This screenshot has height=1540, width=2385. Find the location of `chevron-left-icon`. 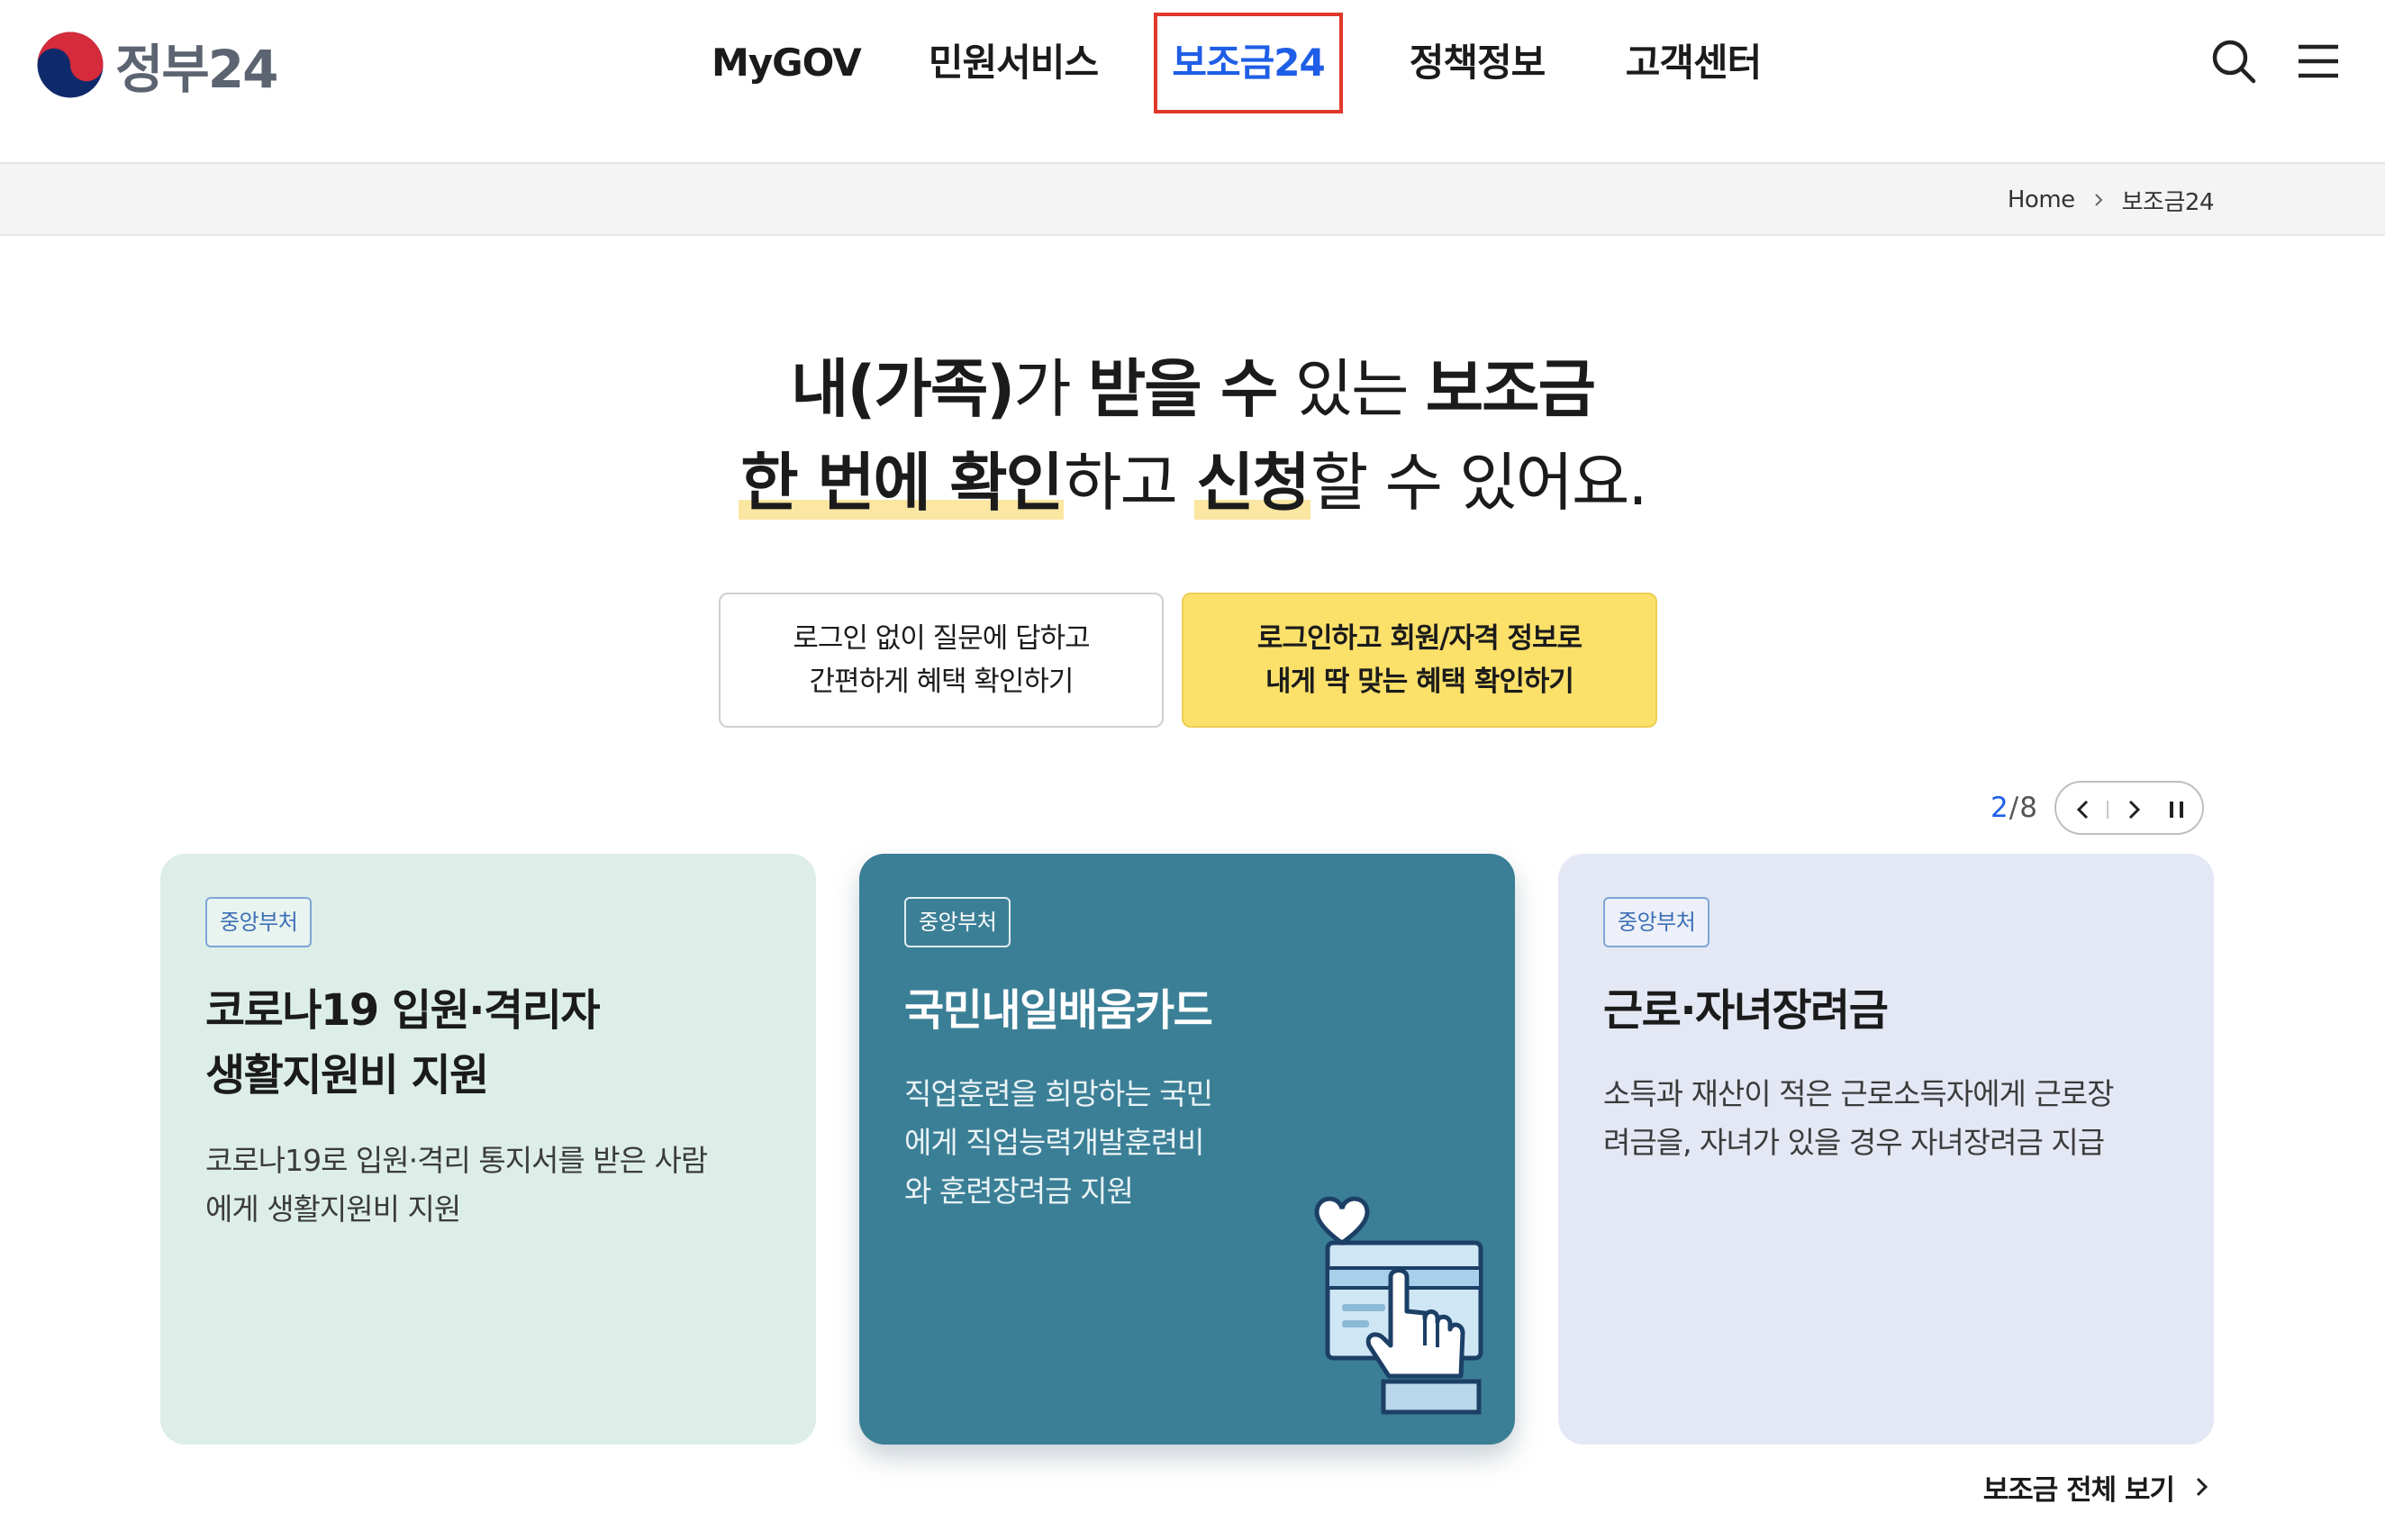

chevron-left-icon is located at coordinates (2083, 809).